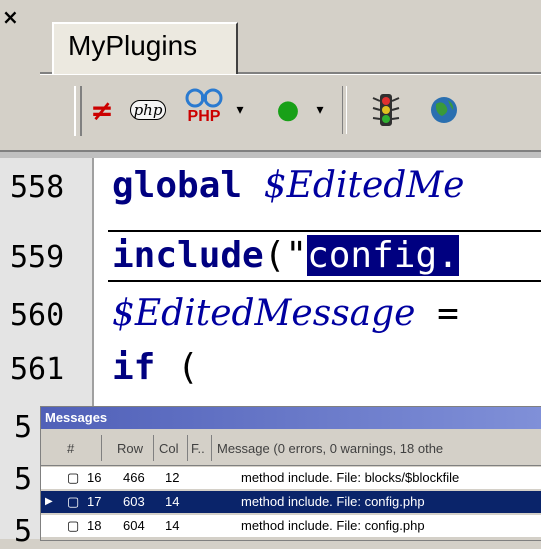  I want to click on globe-button, so click(444, 110).